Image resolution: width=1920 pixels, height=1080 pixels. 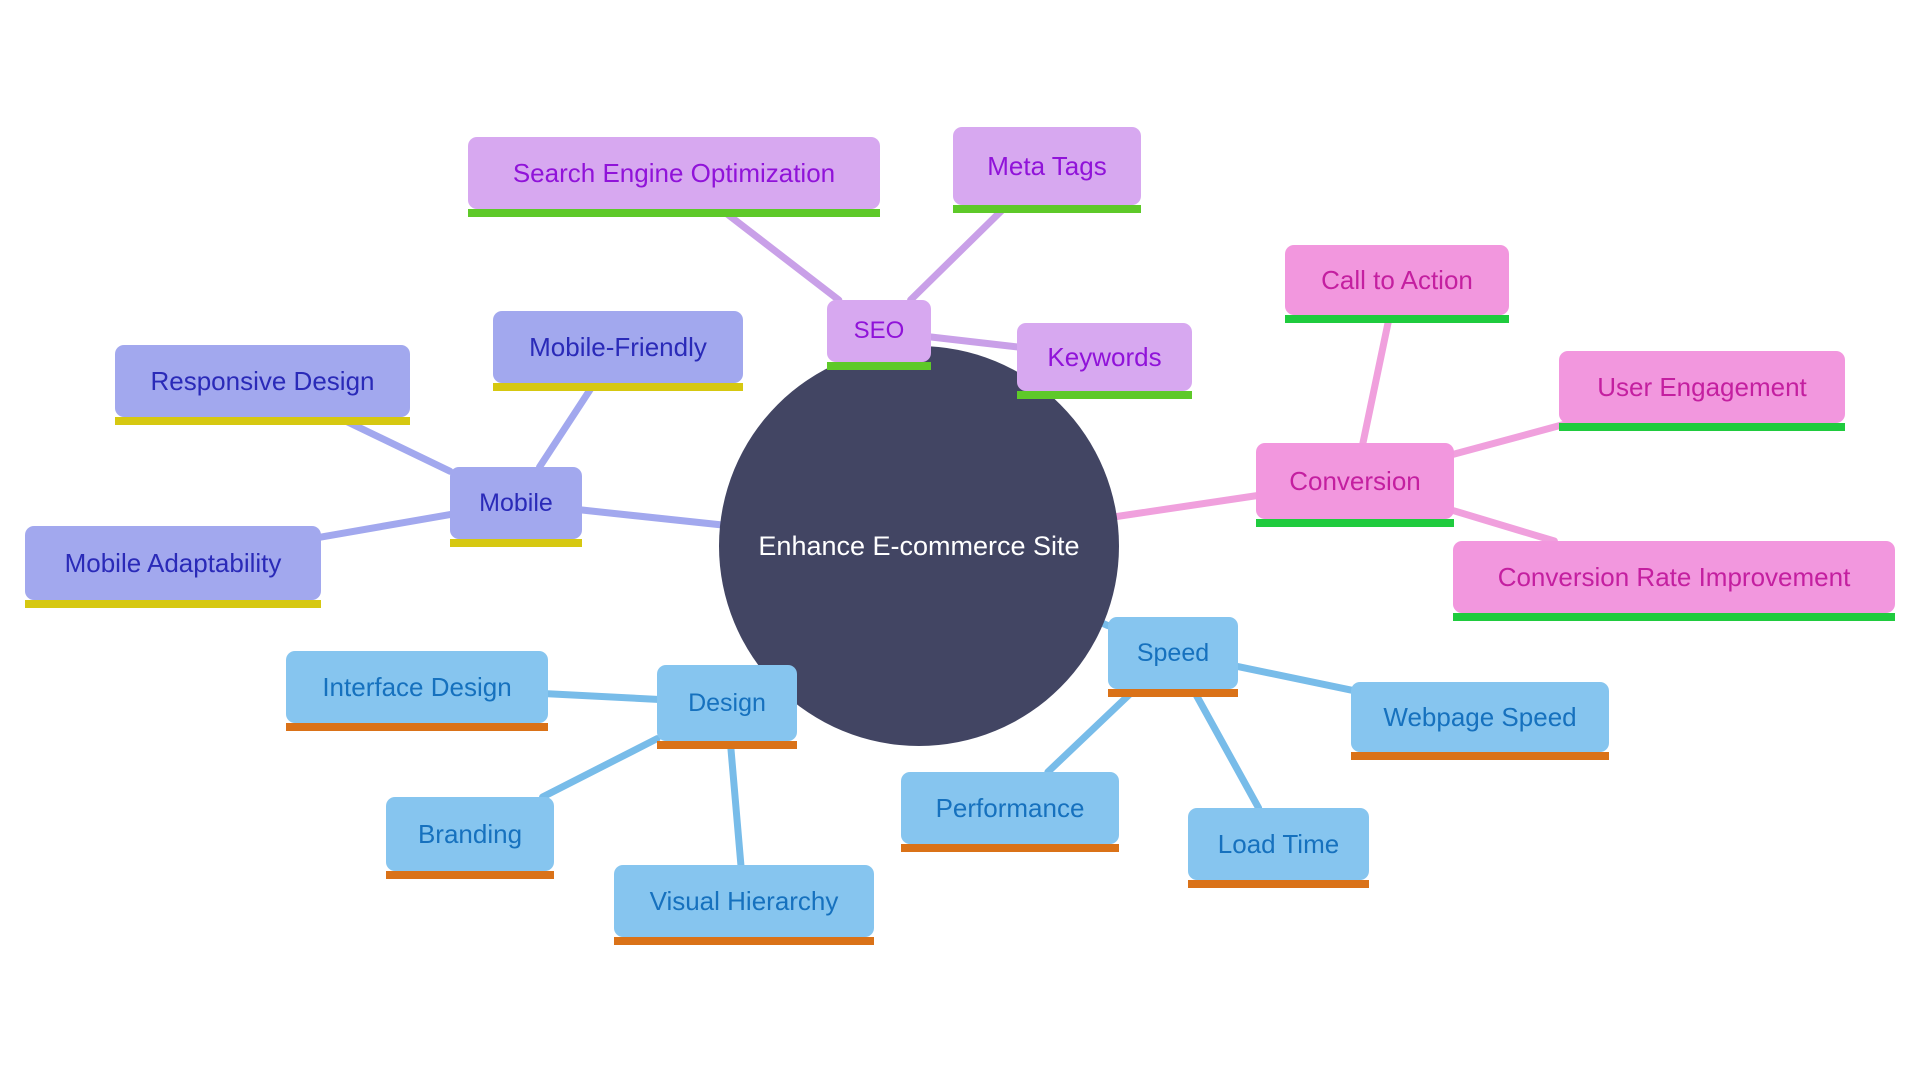 I want to click on leaf-node-conversion-0: Call to Action, so click(x=1397, y=284).